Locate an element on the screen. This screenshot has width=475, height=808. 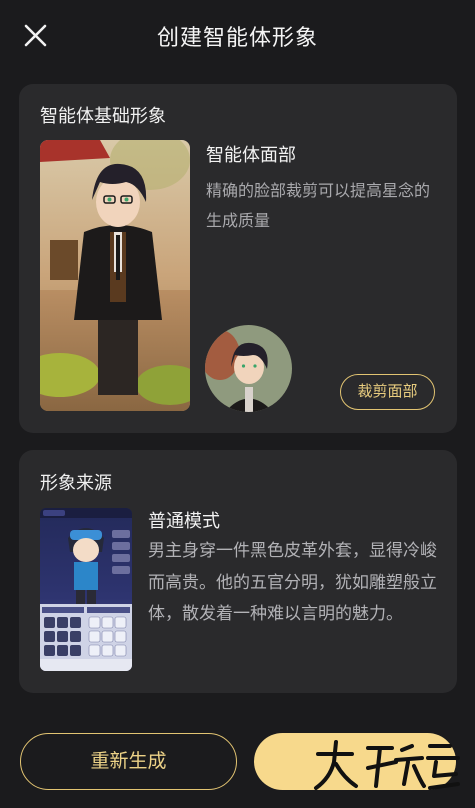
source-screenshot-thumbnail is located at coordinates (86, 589).